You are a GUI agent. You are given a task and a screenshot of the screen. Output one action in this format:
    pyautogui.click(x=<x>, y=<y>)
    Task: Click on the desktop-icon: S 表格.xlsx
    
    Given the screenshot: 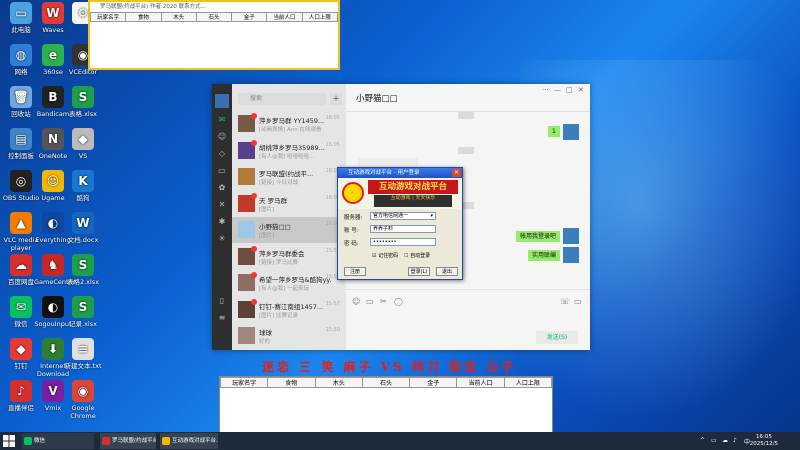 What is the action you would take?
    pyautogui.click(x=83, y=102)
    